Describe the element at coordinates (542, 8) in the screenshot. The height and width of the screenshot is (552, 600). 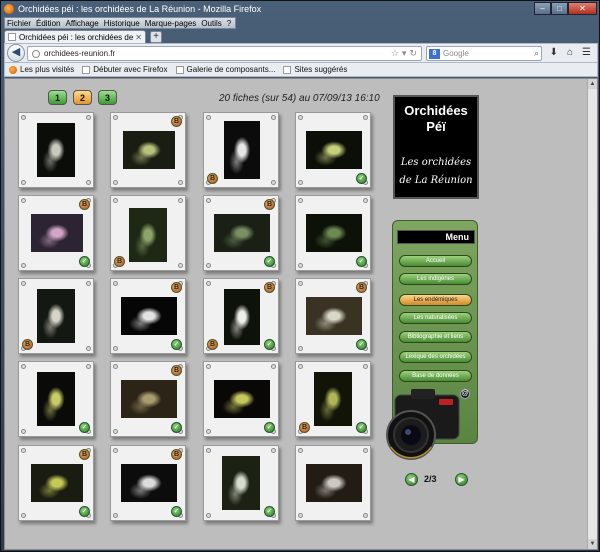
I see `minimize-button: –` at that location.